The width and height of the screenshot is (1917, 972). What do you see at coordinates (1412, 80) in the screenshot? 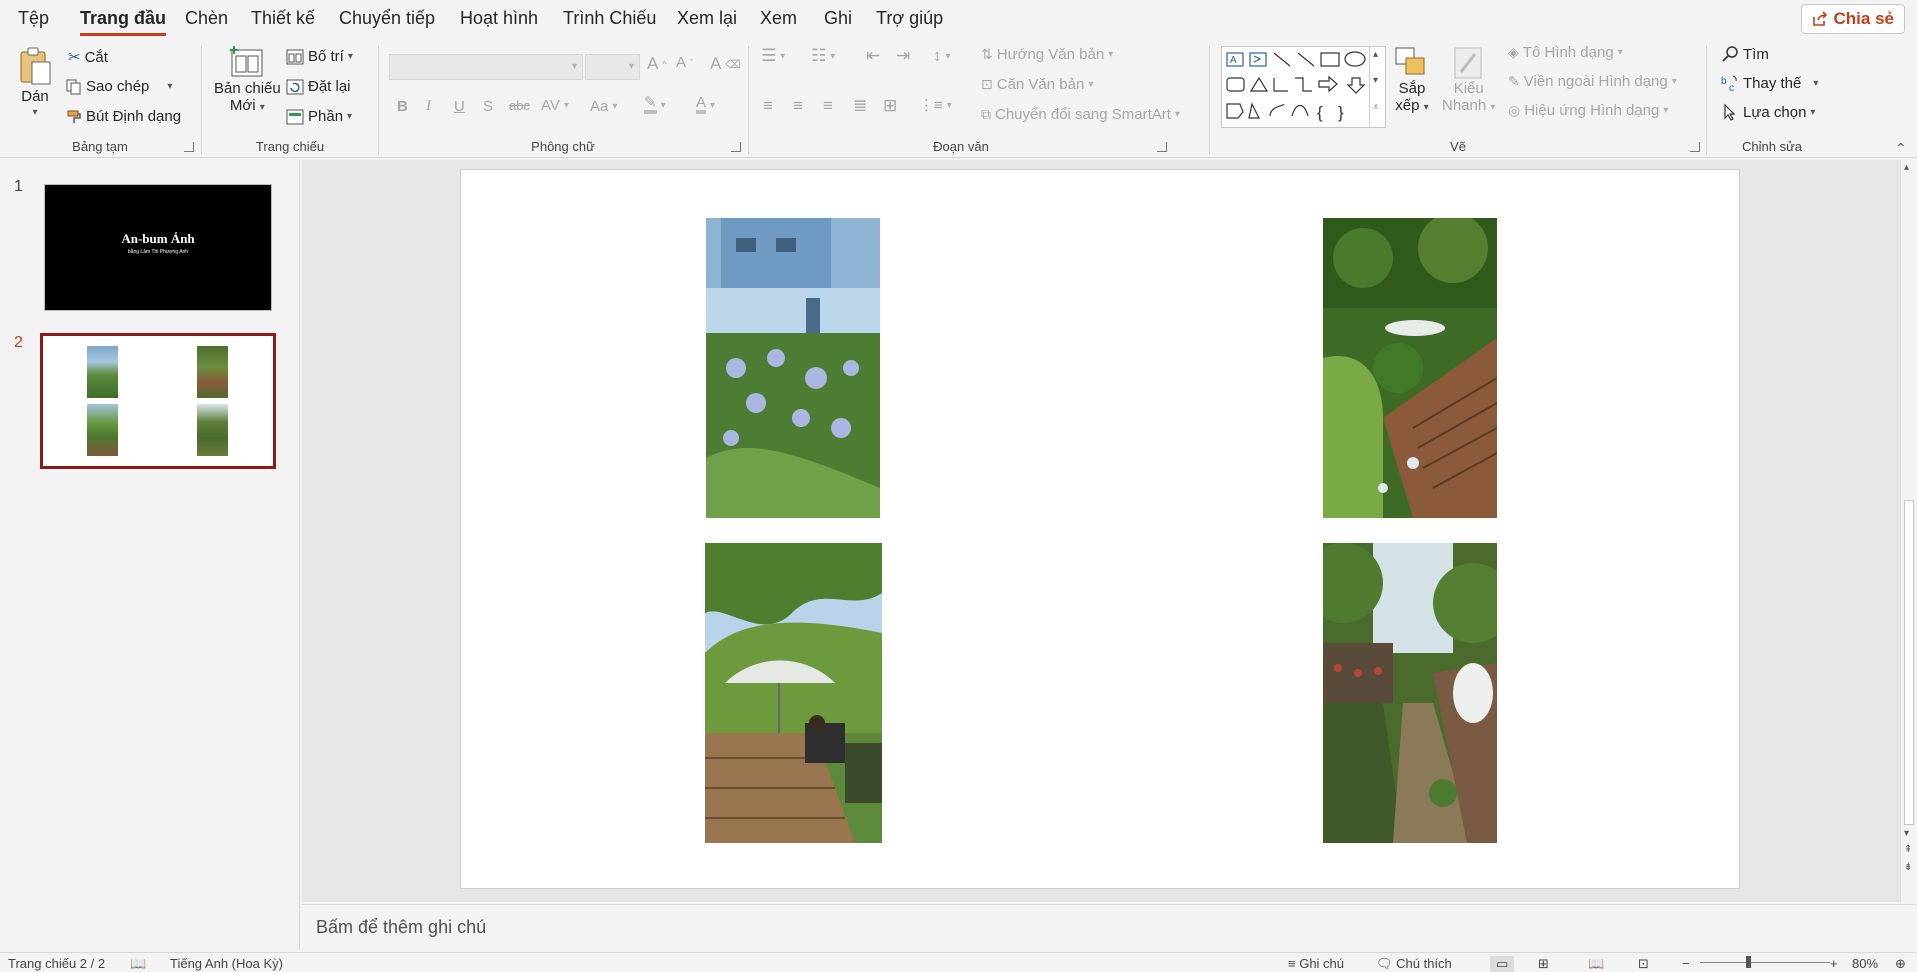
I see `arrange-button: Sắp xếp ▾` at bounding box center [1412, 80].